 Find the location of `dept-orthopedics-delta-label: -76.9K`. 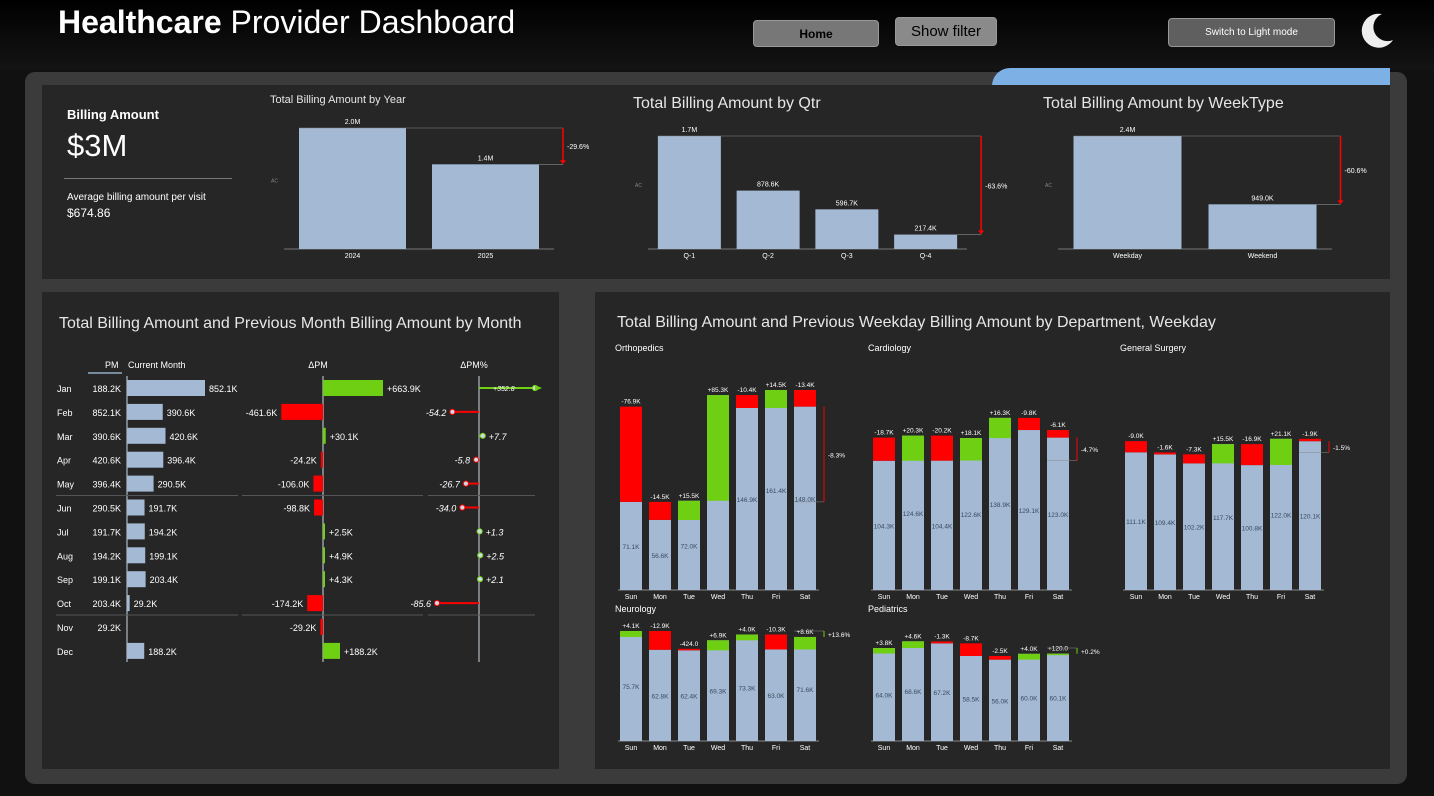

dept-orthopedics-delta-label: -76.9K is located at coordinates (631, 402).